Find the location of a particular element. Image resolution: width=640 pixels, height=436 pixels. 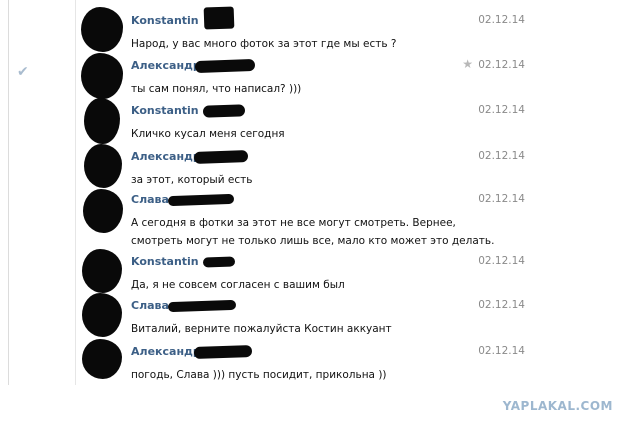

message-text: за этот, который есть is located at coordinates (192, 180).